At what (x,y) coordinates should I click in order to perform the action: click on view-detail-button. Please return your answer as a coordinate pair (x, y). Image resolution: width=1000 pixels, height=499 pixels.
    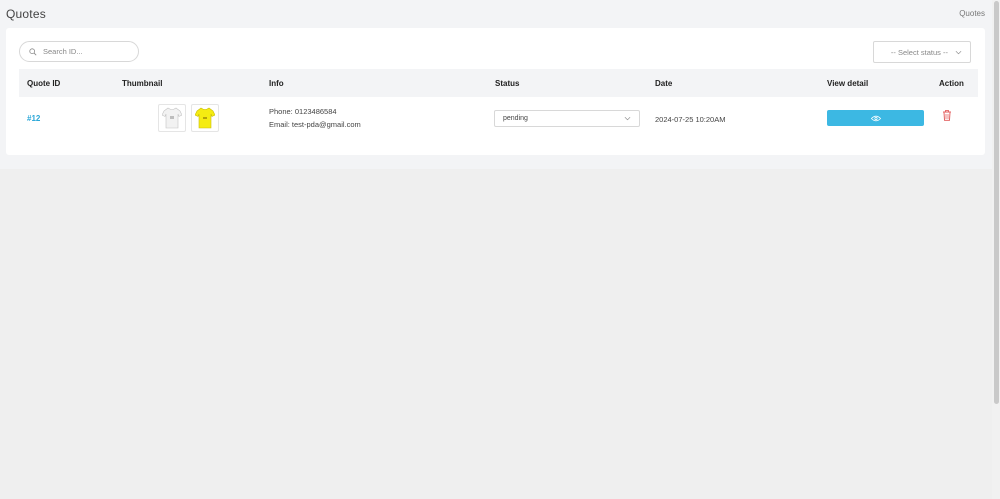
    Looking at the image, I should click on (875, 118).